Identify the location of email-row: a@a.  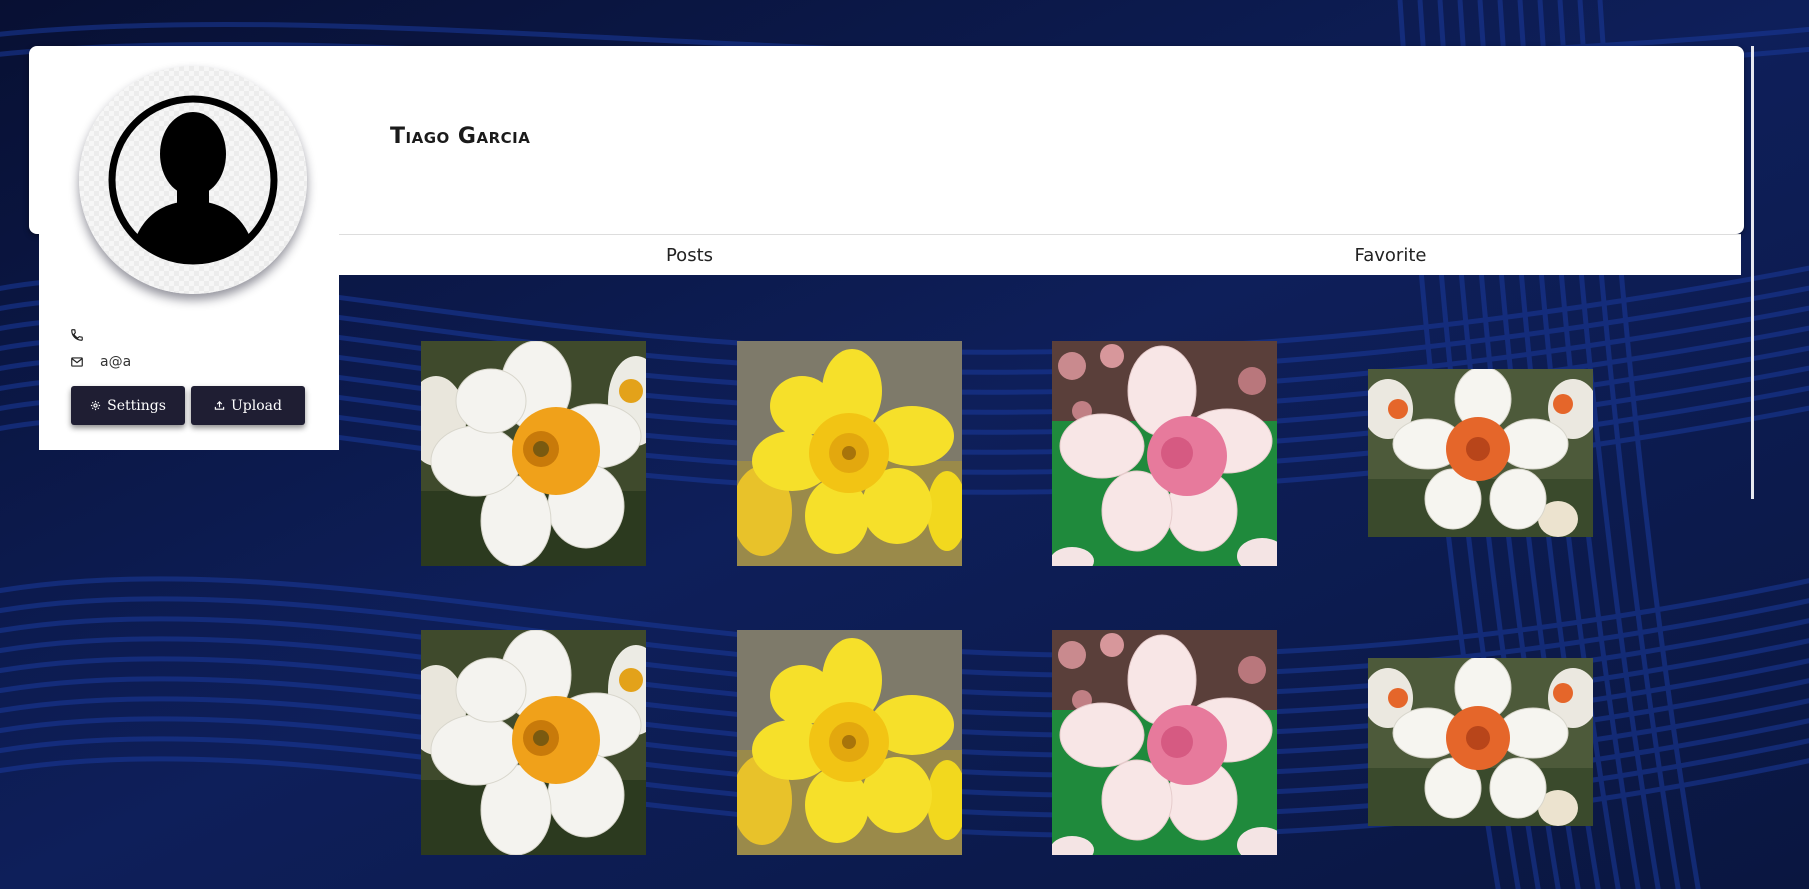
(100, 362).